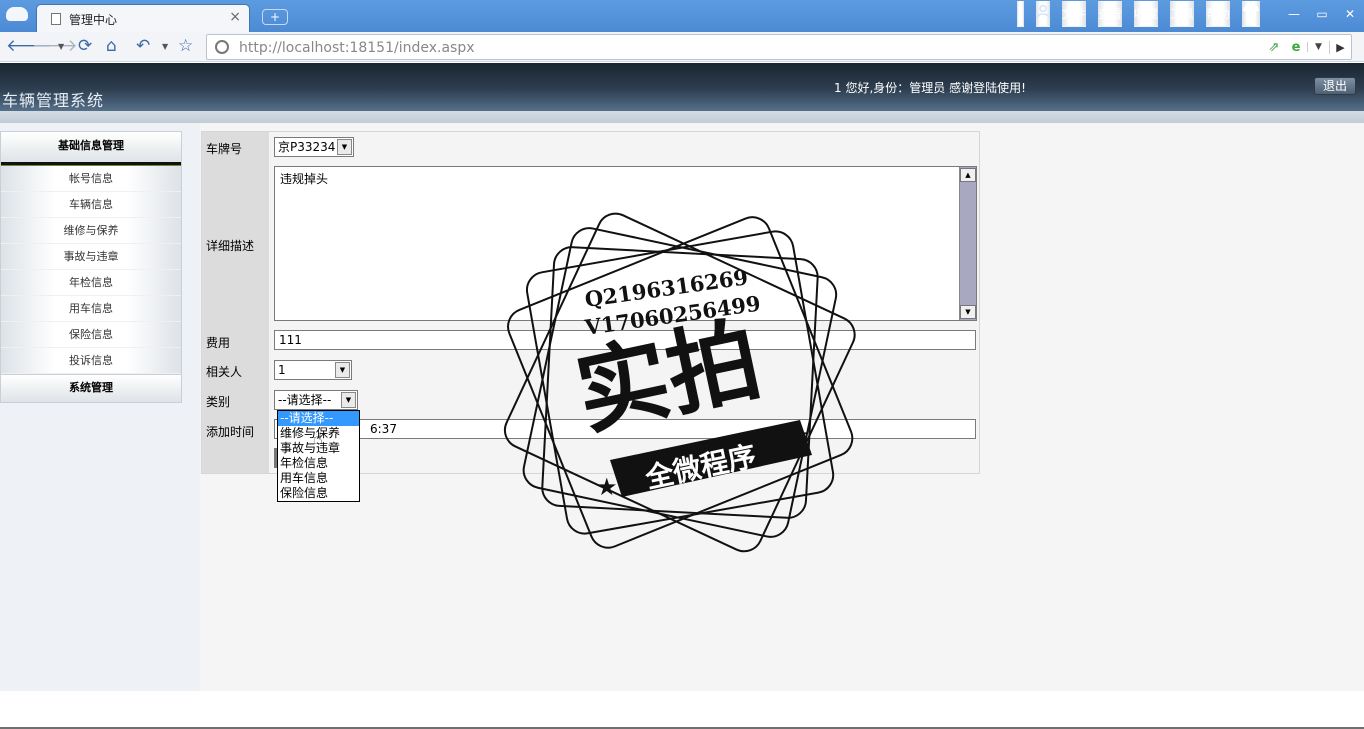 Image resolution: width=1364 pixels, height=729 pixels. Describe the element at coordinates (218, 402) in the screenshot. I see `type-label: 类别` at that location.